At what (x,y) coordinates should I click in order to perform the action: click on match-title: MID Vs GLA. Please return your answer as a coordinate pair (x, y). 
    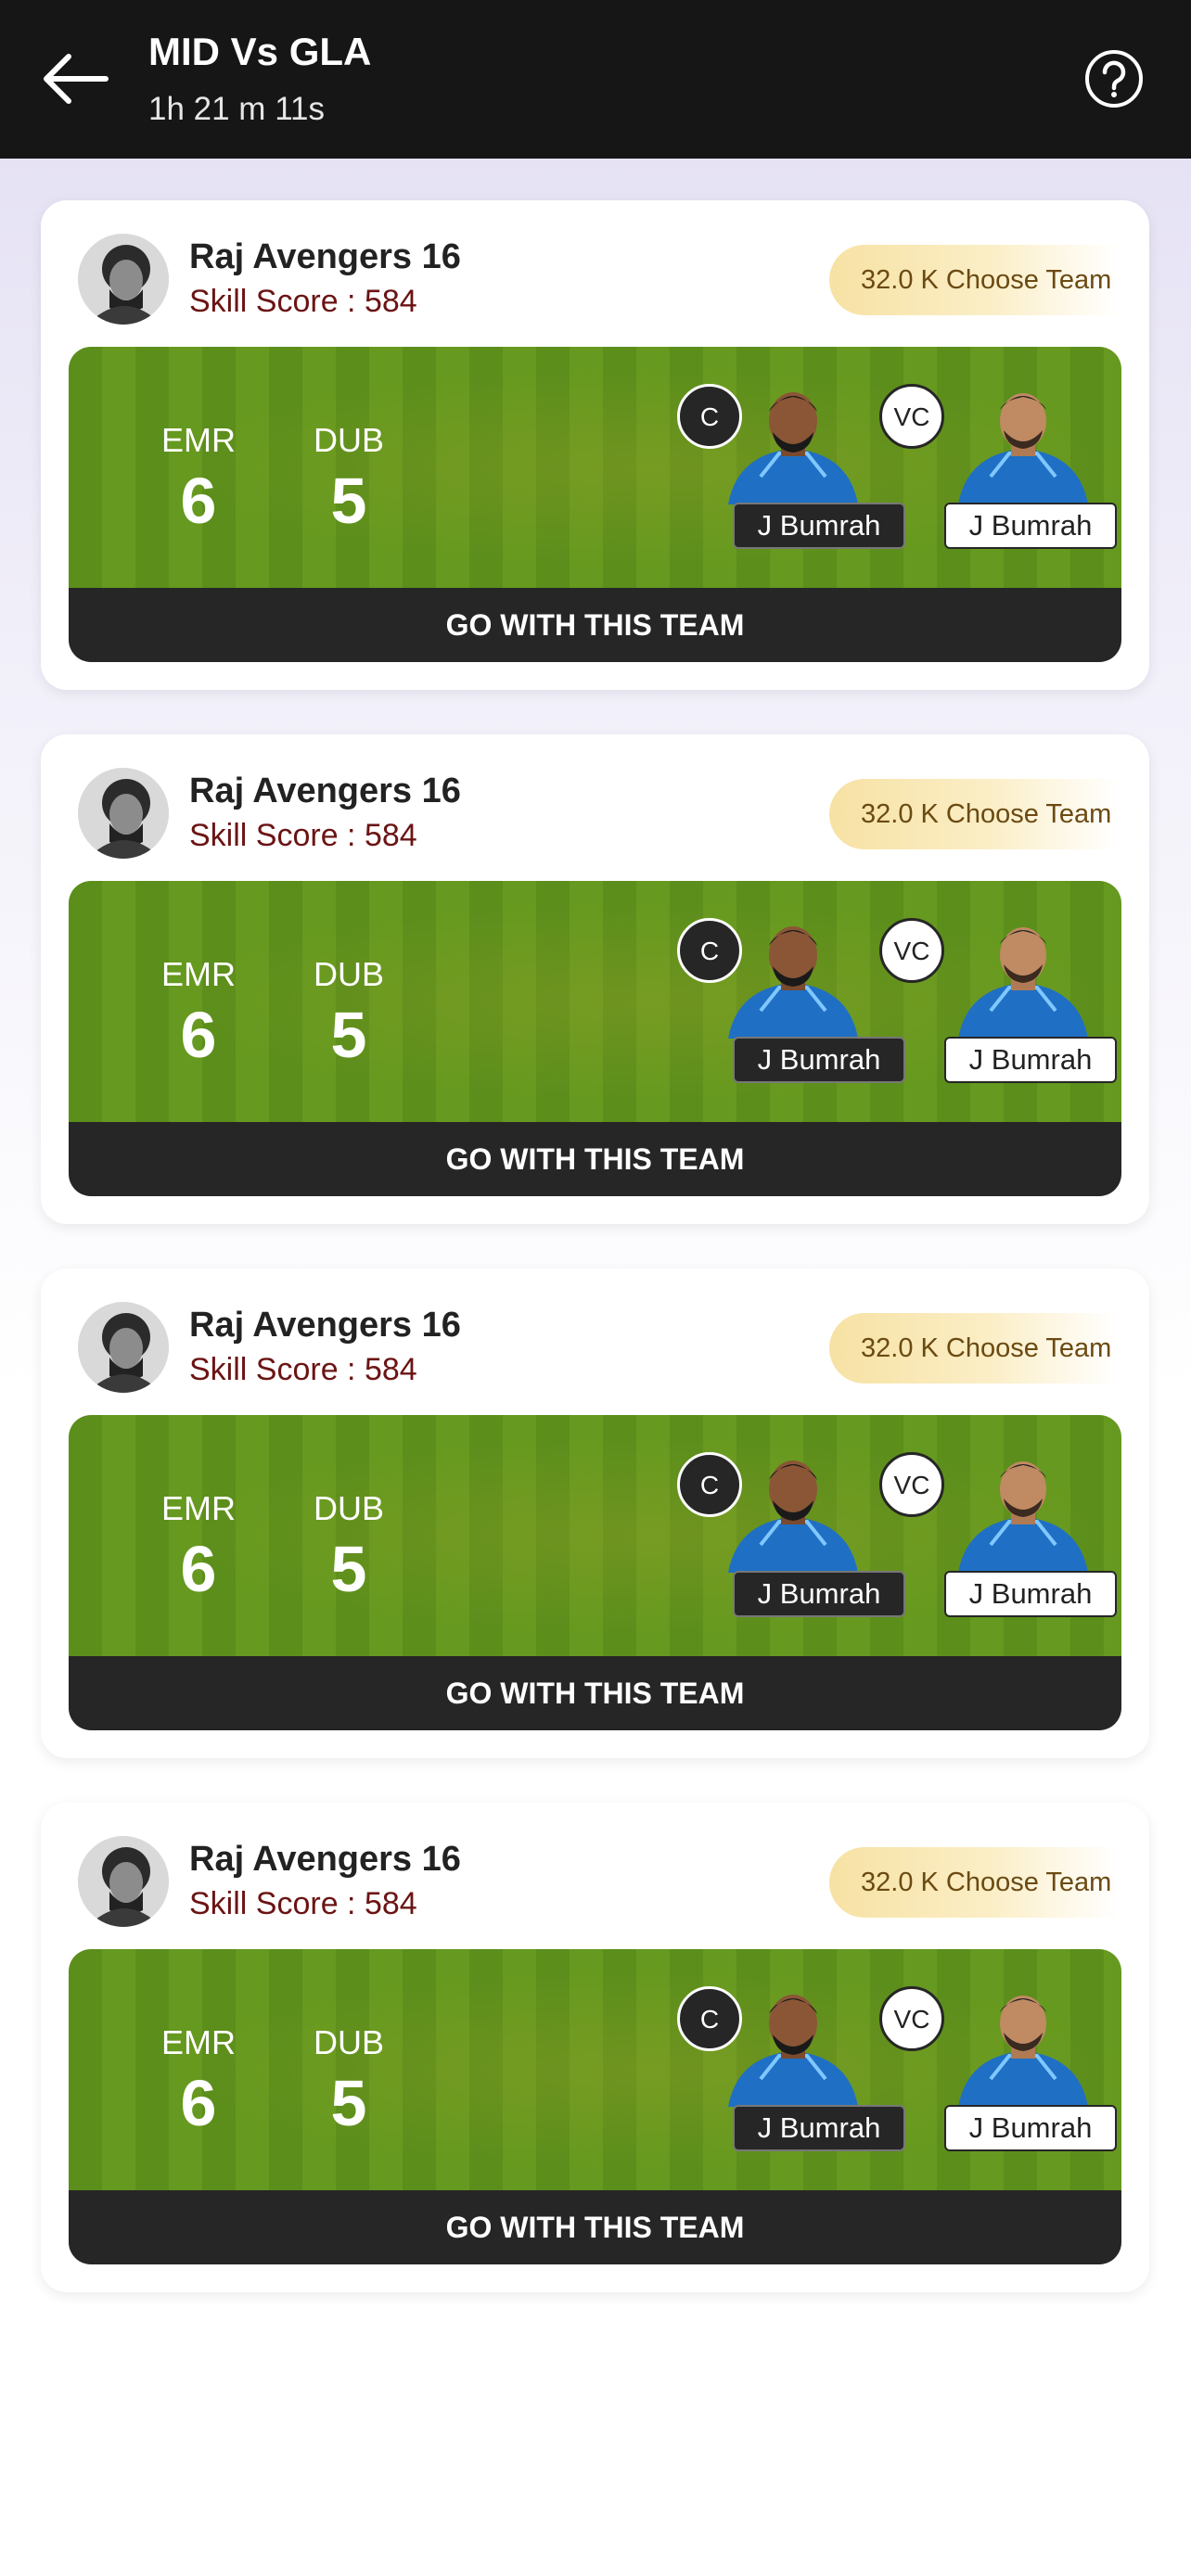
    Looking at the image, I should click on (260, 51).